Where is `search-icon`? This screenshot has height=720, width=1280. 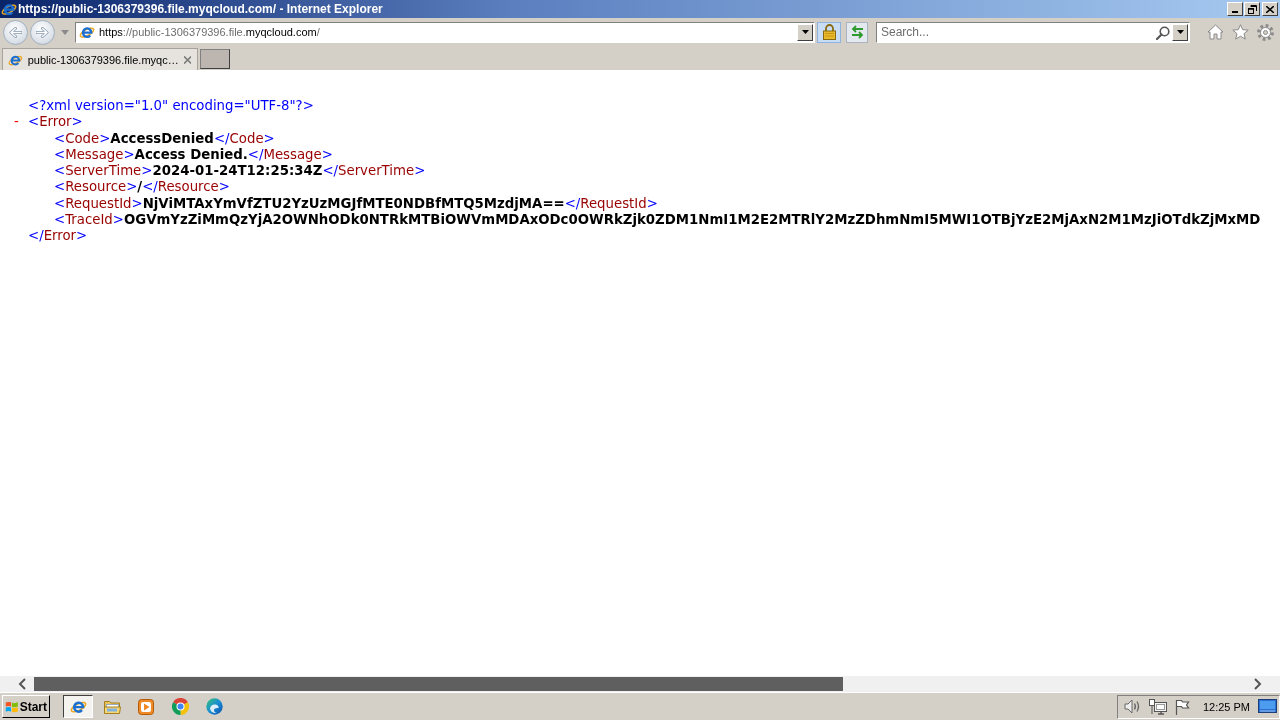 search-icon is located at coordinates (1163, 32).